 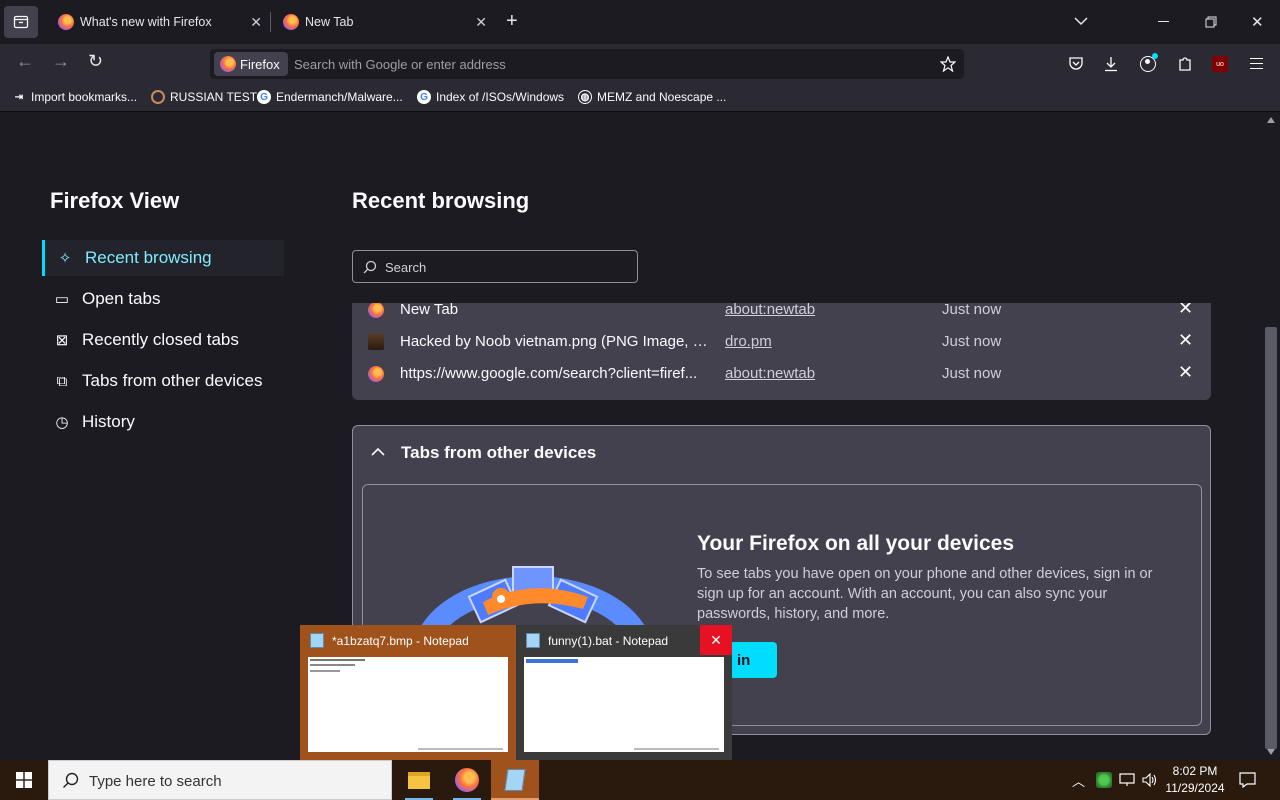 What do you see at coordinates (1271, 538) in the screenshot?
I see `scrollbar-thumb` at bounding box center [1271, 538].